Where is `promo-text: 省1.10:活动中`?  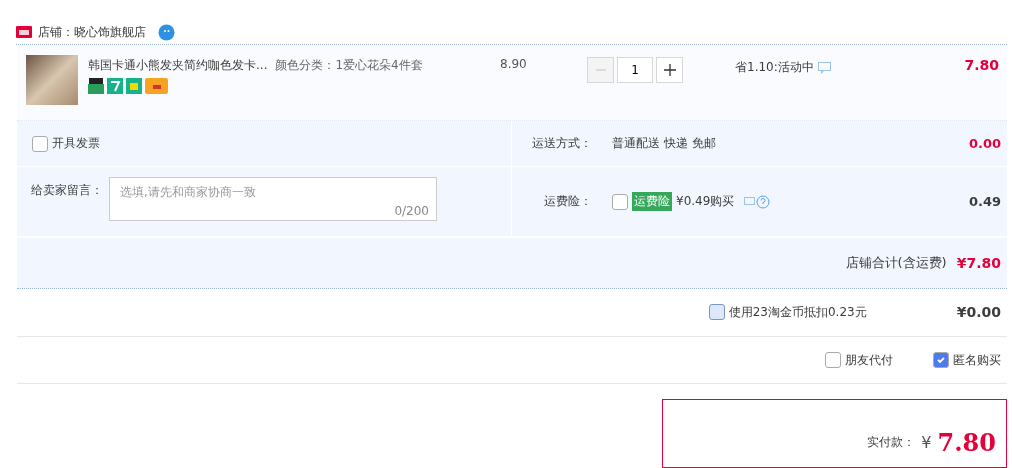 promo-text: 省1.10:活动中 is located at coordinates (774, 68).